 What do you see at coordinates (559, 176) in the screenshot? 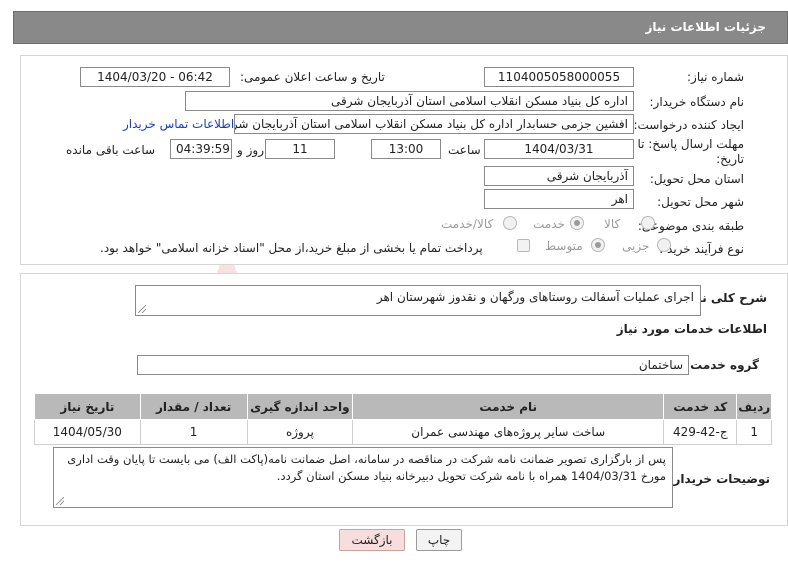
I see `province-field: آذربایجان شرقی` at bounding box center [559, 176].